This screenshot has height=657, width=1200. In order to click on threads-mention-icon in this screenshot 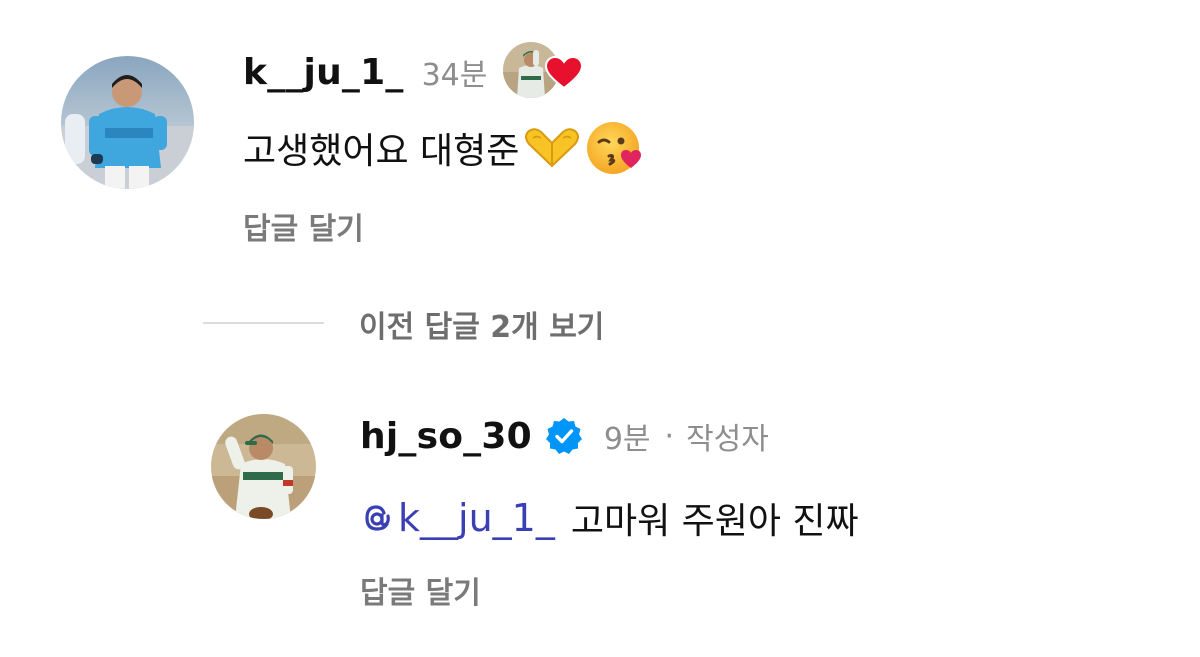, I will do `click(377, 518)`.